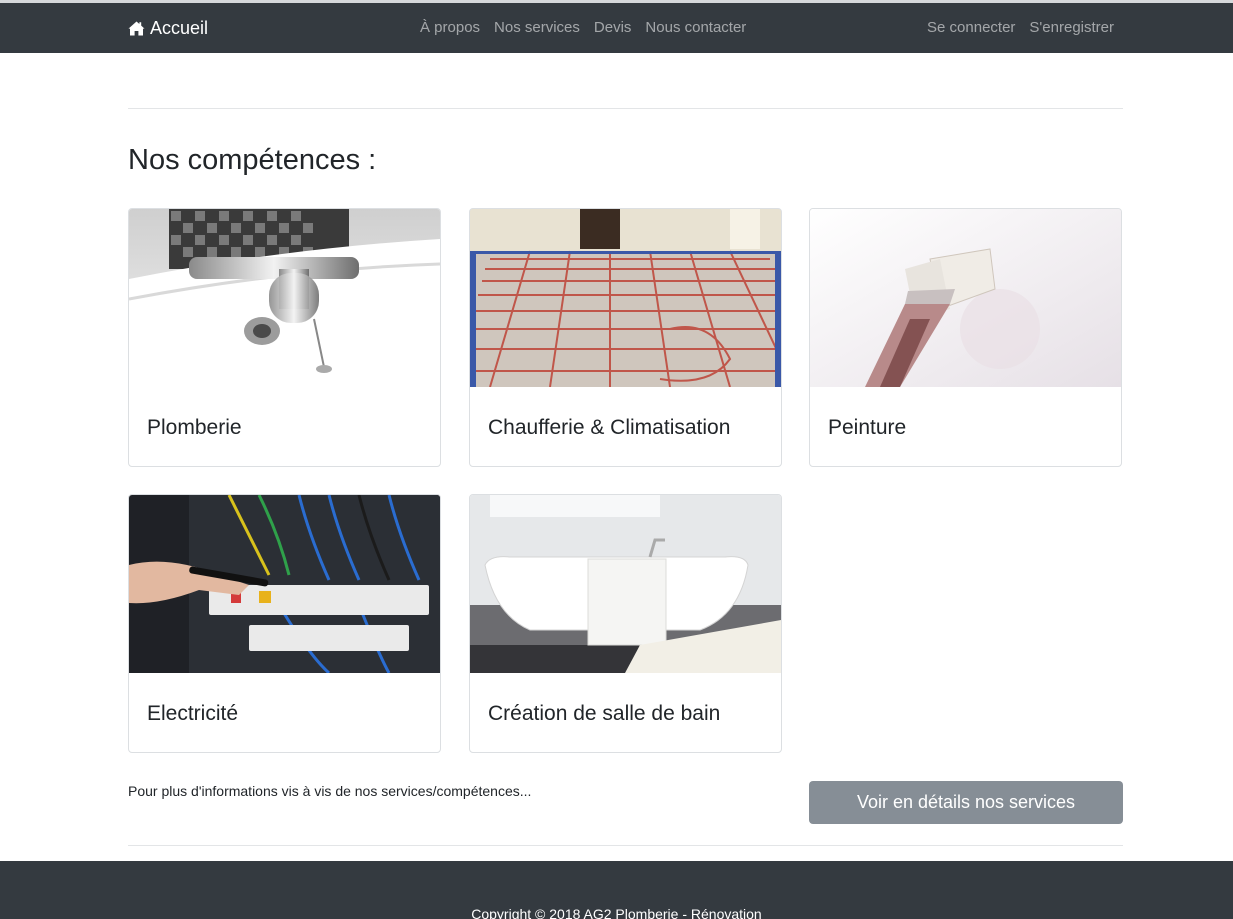  I want to click on section-title: Nos compétences :, so click(252, 160).